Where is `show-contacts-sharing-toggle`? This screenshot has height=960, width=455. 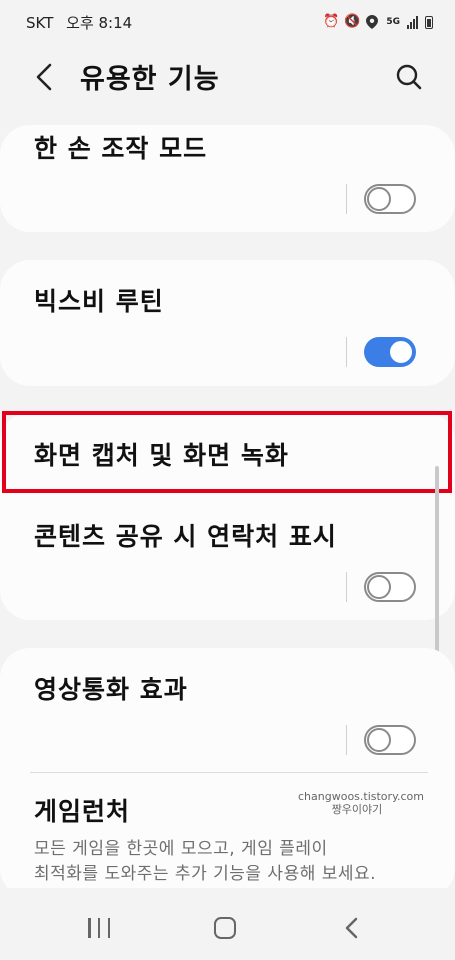 show-contacts-sharing-toggle is located at coordinates (390, 587).